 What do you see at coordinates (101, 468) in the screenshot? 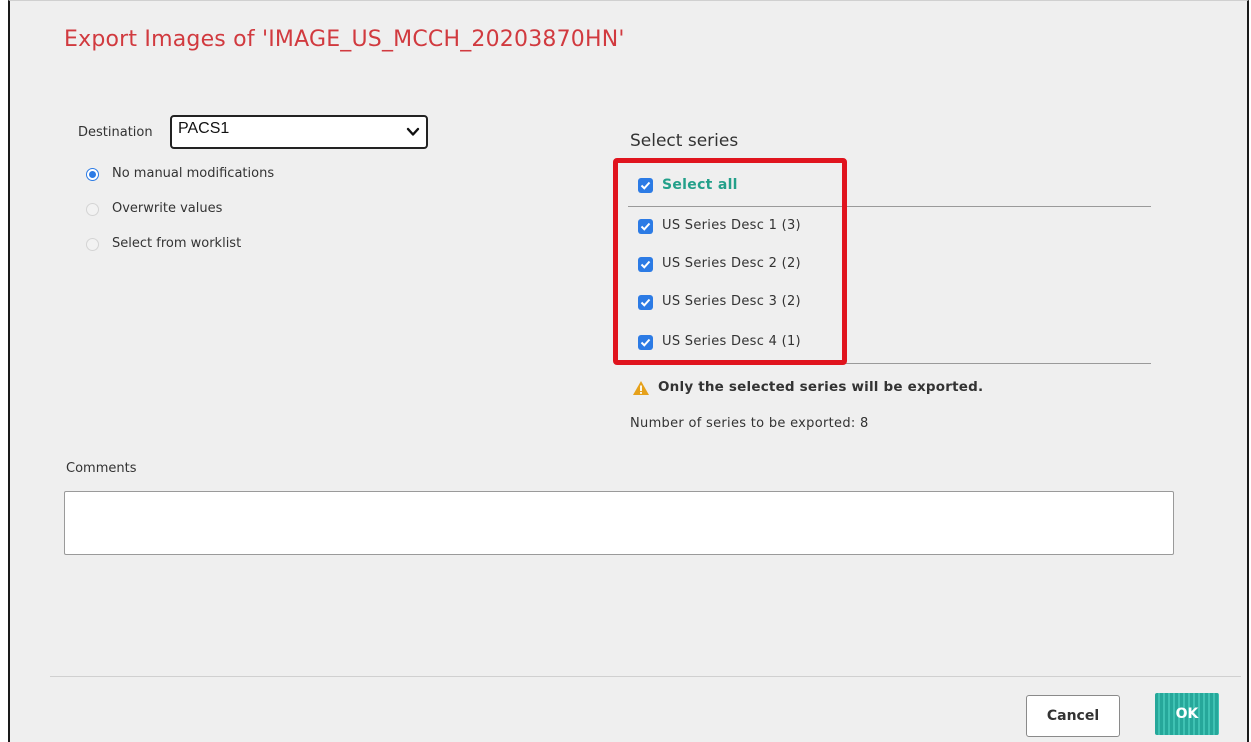
I see `comments-label: Comments` at bounding box center [101, 468].